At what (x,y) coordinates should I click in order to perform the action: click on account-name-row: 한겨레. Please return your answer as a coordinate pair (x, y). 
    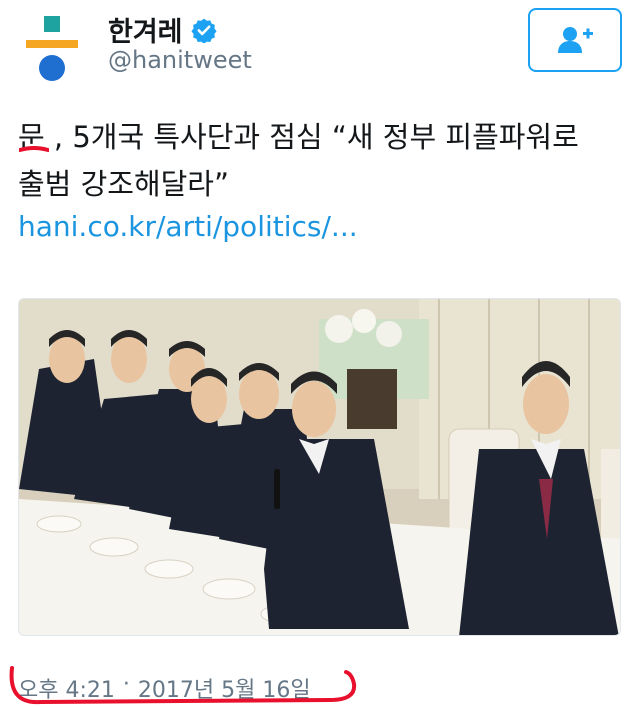
    Looking at the image, I should click on (162, 29).